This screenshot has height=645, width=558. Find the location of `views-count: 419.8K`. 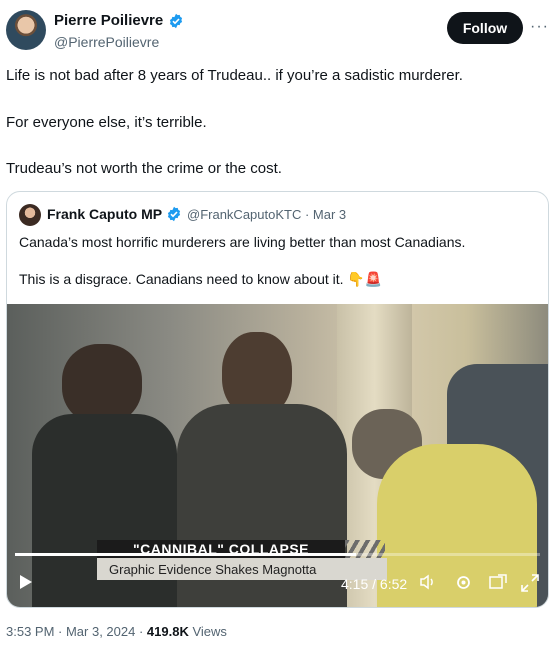

views-count: 419.8K is located at coordinates (167, 631).